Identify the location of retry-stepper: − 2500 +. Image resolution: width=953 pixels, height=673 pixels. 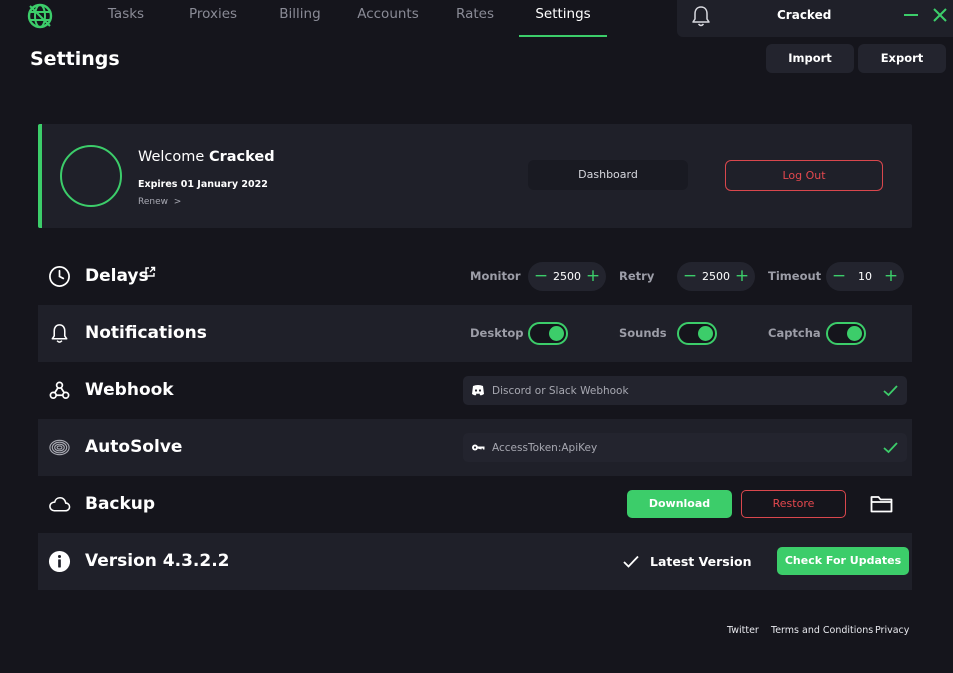
(716, 276).